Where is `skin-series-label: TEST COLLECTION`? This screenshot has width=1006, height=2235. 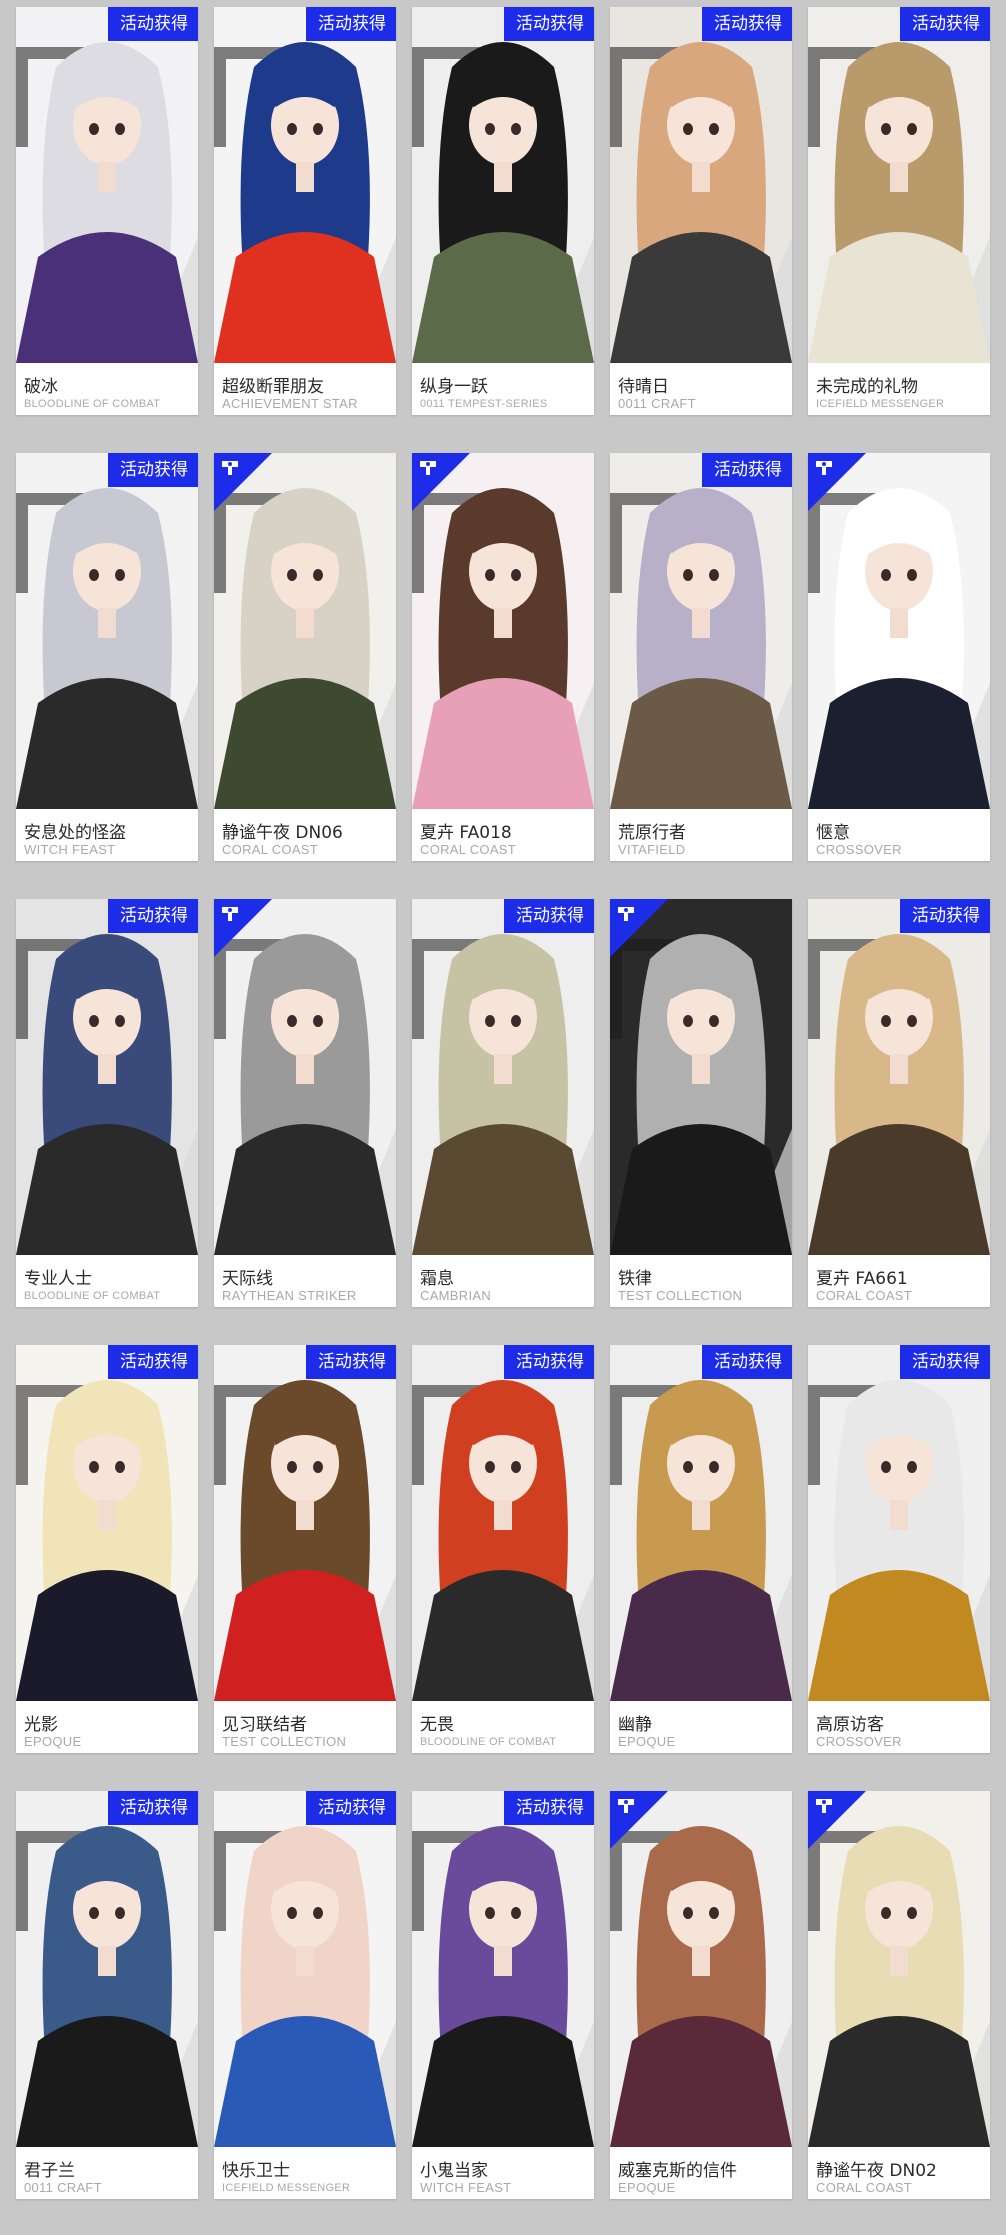 skin-series-label: TEST COLLECTION is located at coordinates (680, 1295).